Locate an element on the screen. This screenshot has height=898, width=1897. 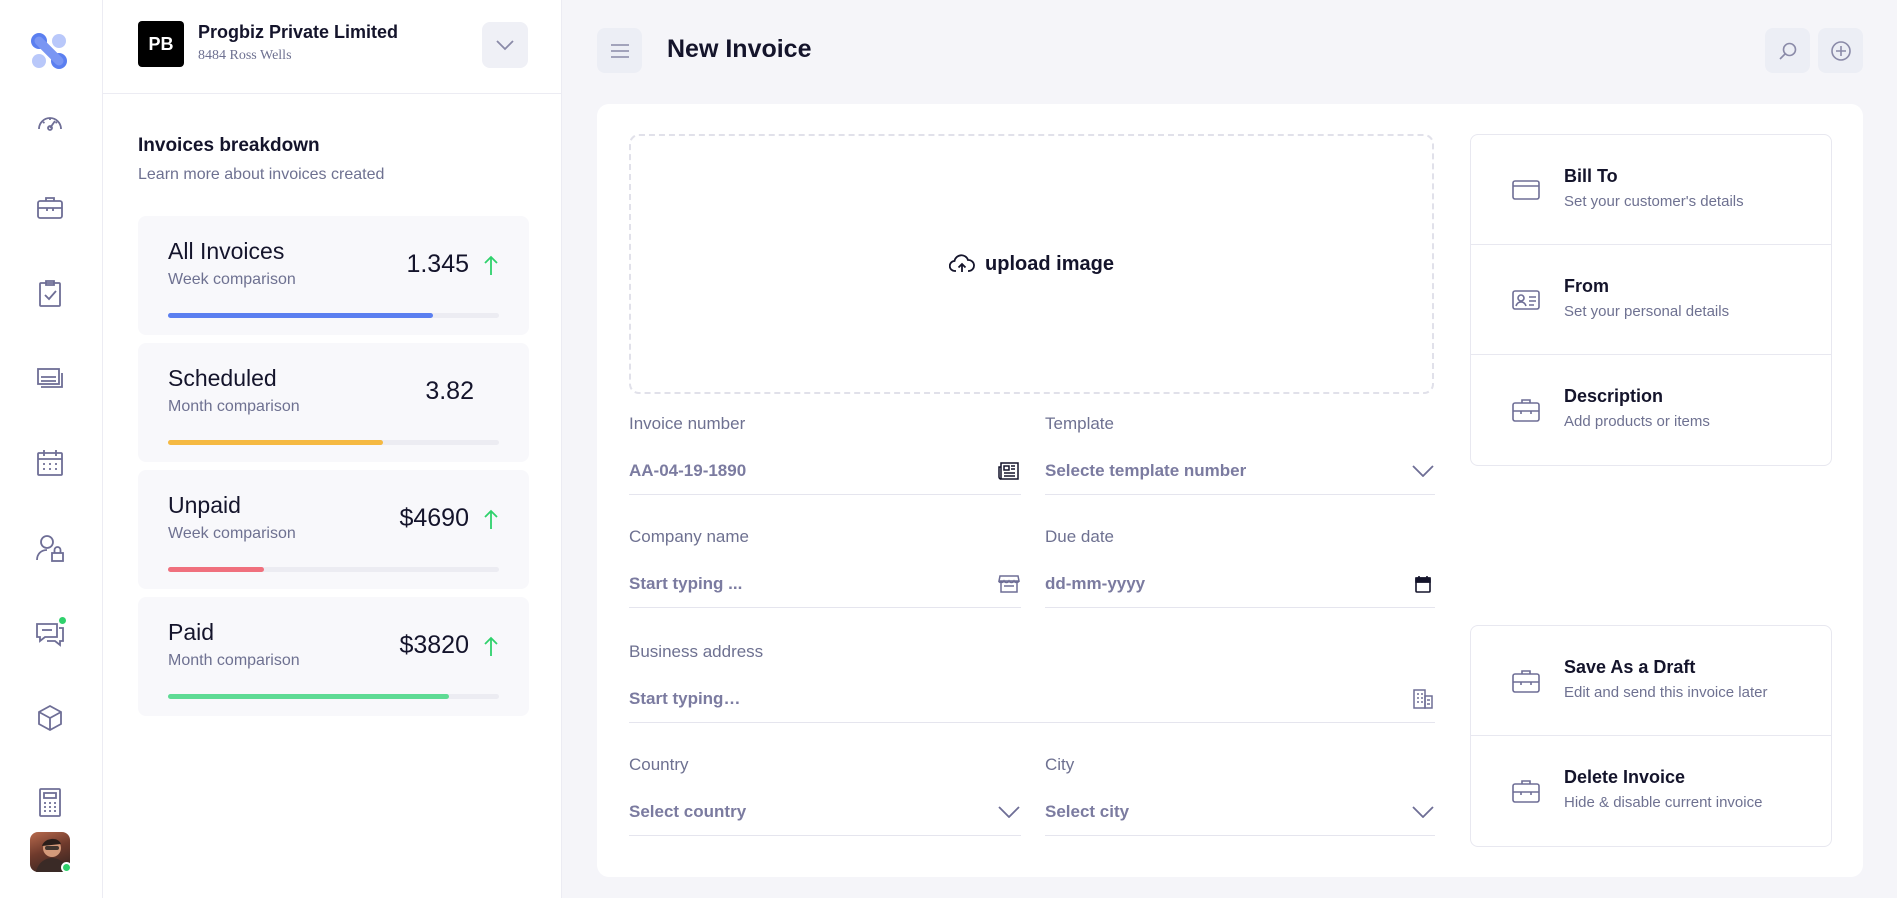
chat-icon is located at coordinates (51, 632).